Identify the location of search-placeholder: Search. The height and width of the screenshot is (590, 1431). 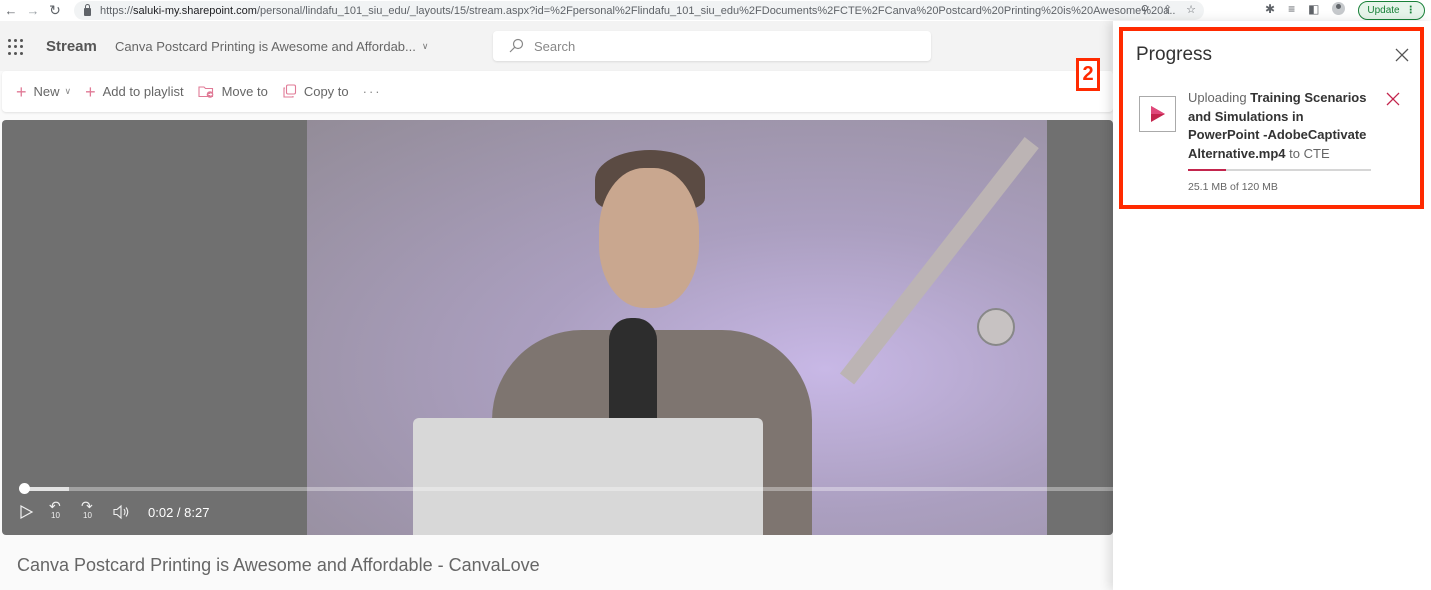
(555, 46).